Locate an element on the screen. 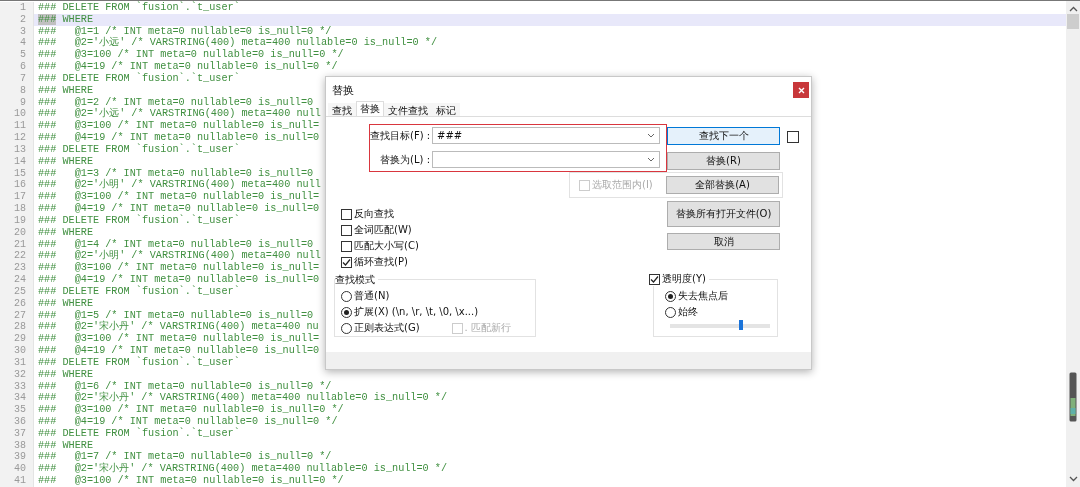 The height and width of the screenshot is (487, 1080). scroll-down-icon is located at coordinates (1073, 479).